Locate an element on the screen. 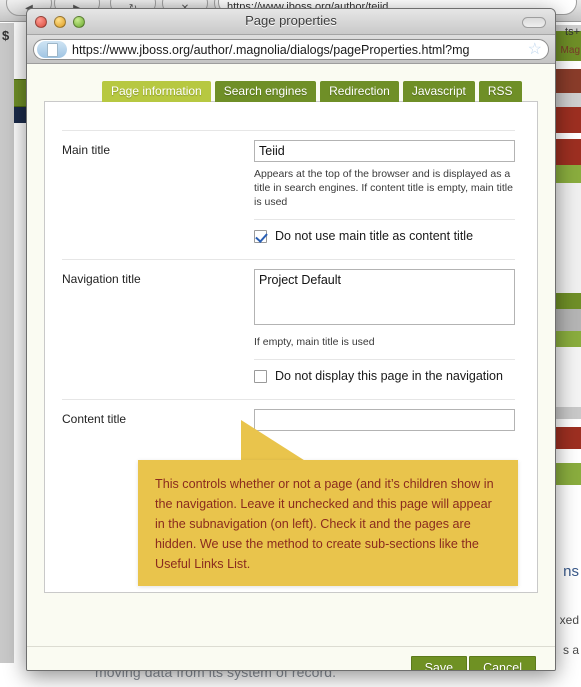  background-text: xed is located at coordinates (569, 620).